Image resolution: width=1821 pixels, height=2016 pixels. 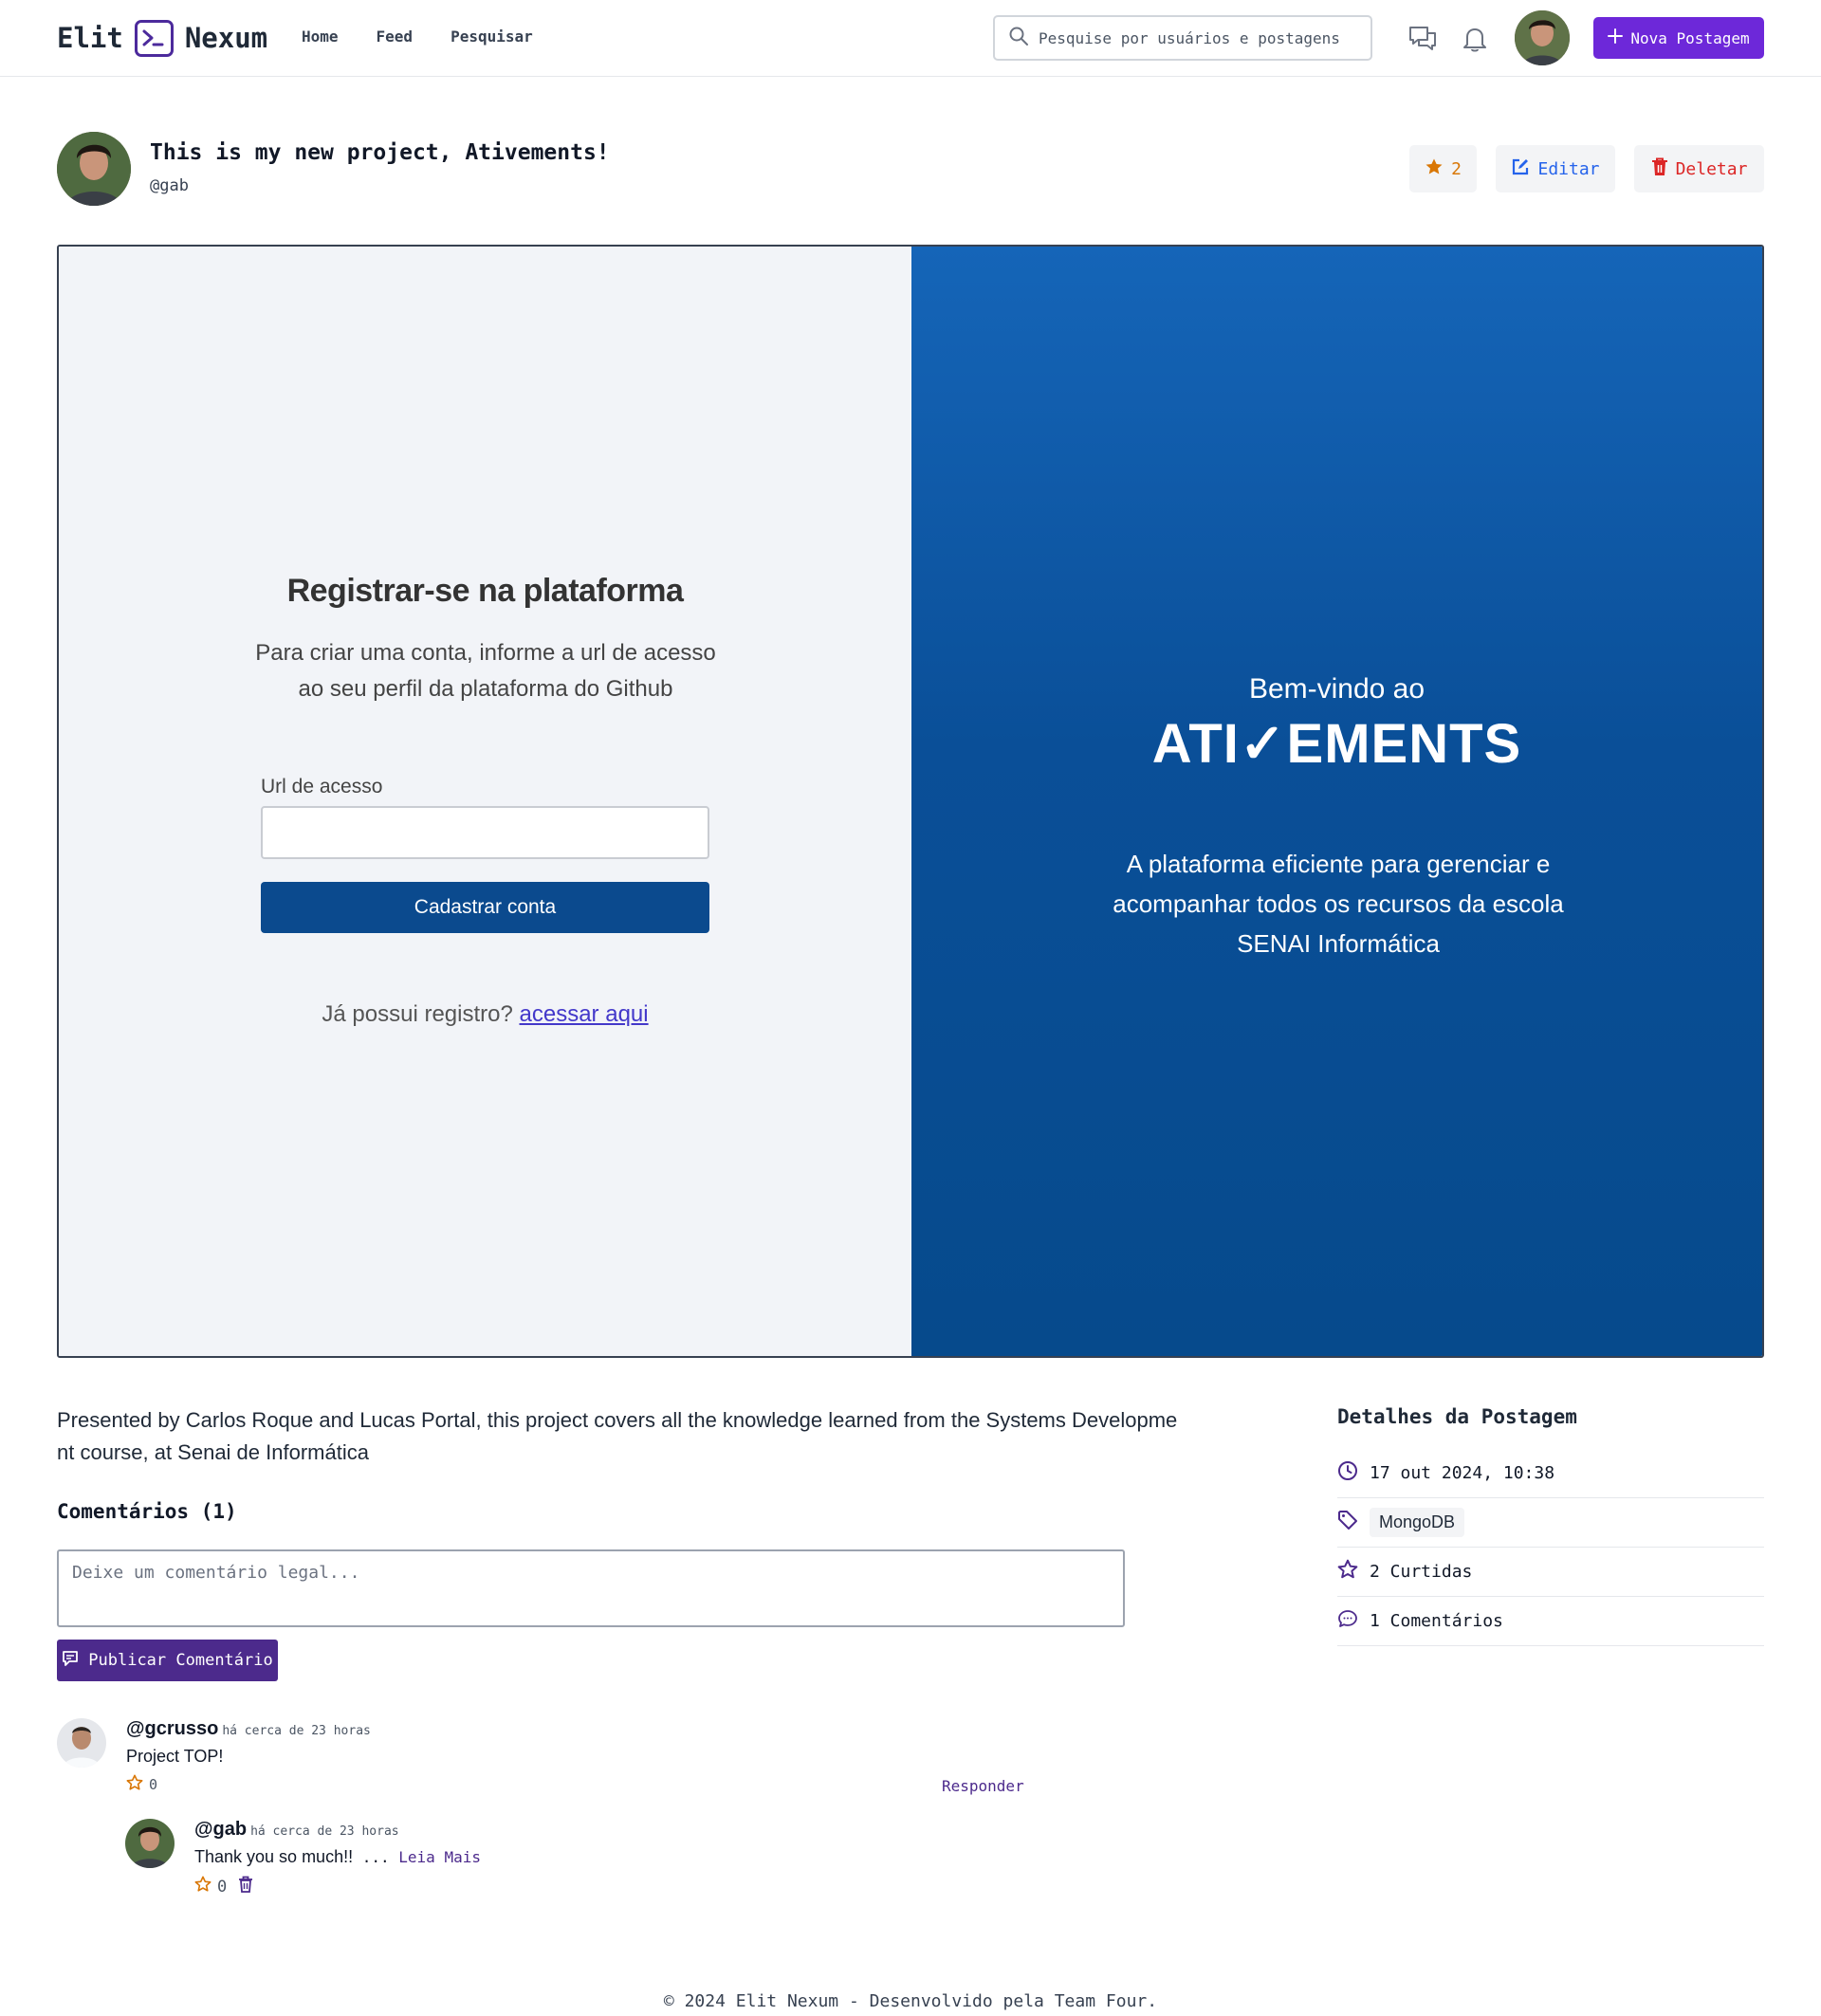 I want to click on reply-time: há cerca de 23 horas, so click(x=324, y=1831).